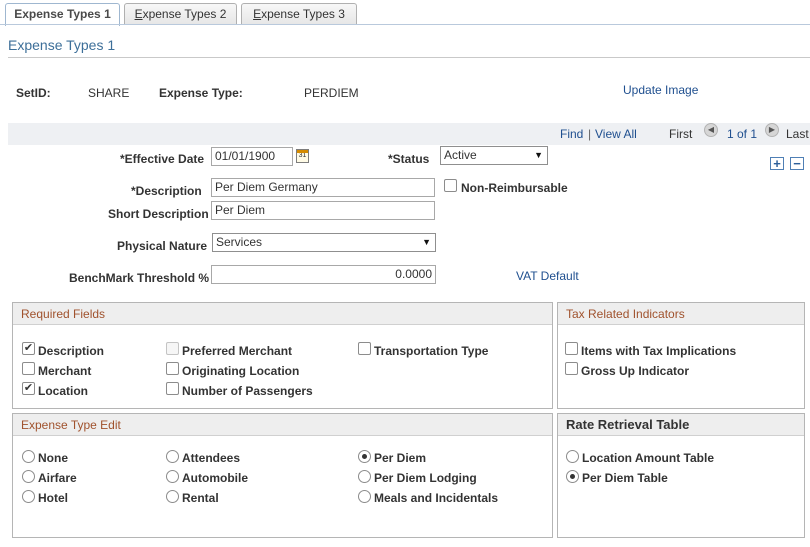  What do you see at coordinates (681, 134) in the screenshot?
I see `first-label: First` at bounding box center [681, 134].